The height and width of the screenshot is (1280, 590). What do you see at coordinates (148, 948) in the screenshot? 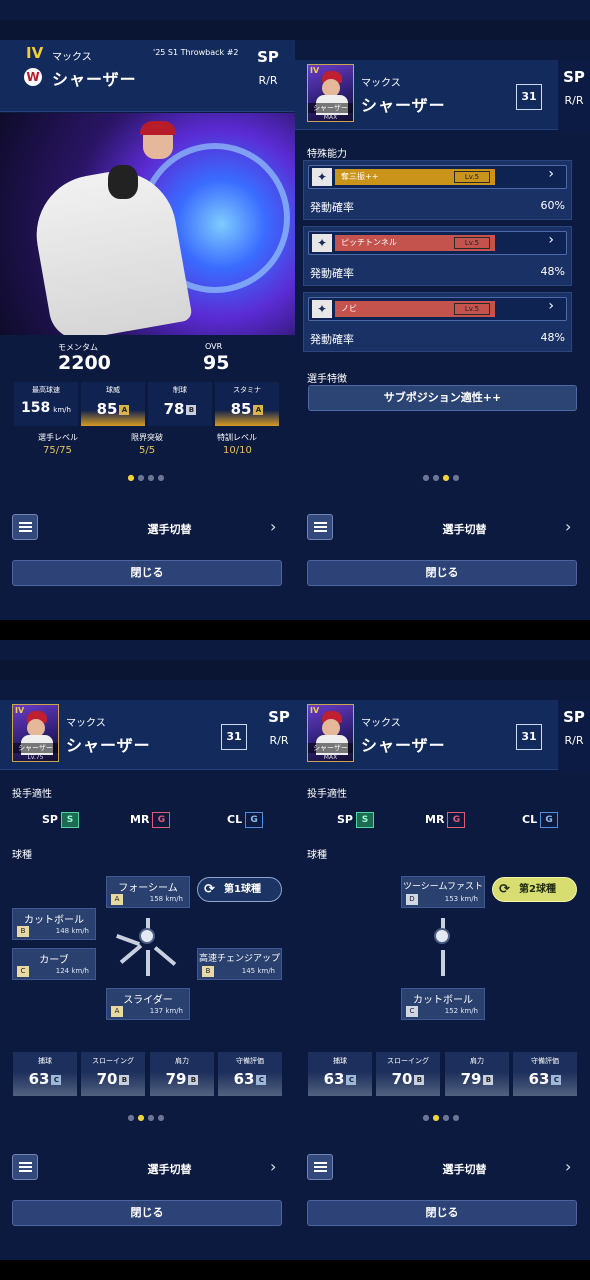
I see `pitch-diagram-lines` at bounding box center [148, 948].